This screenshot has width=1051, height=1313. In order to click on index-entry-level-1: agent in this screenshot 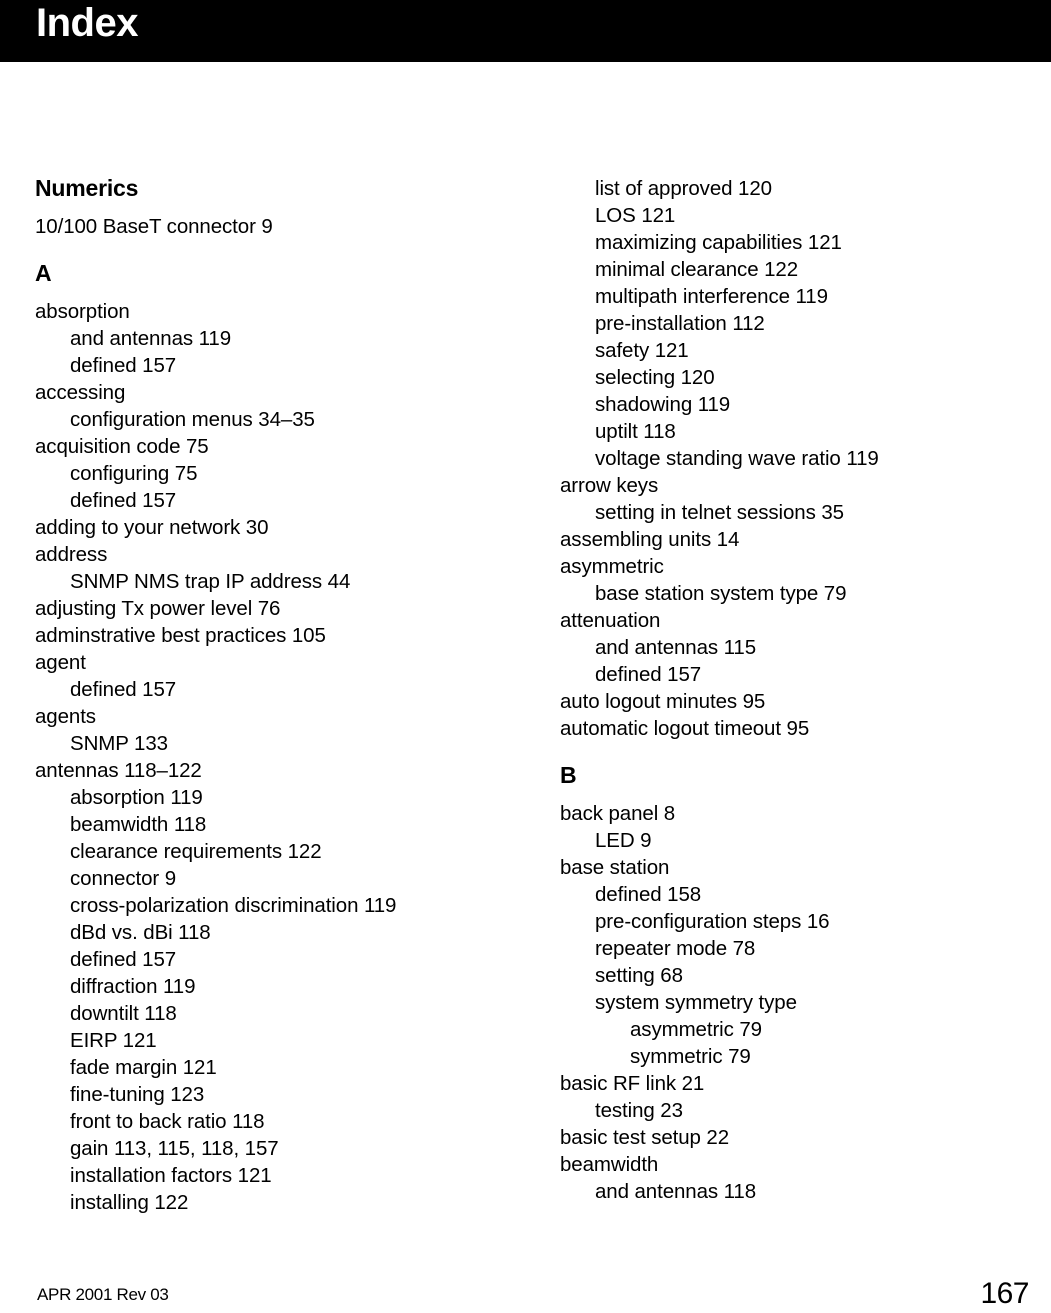, I will do `click(270, 662)`.